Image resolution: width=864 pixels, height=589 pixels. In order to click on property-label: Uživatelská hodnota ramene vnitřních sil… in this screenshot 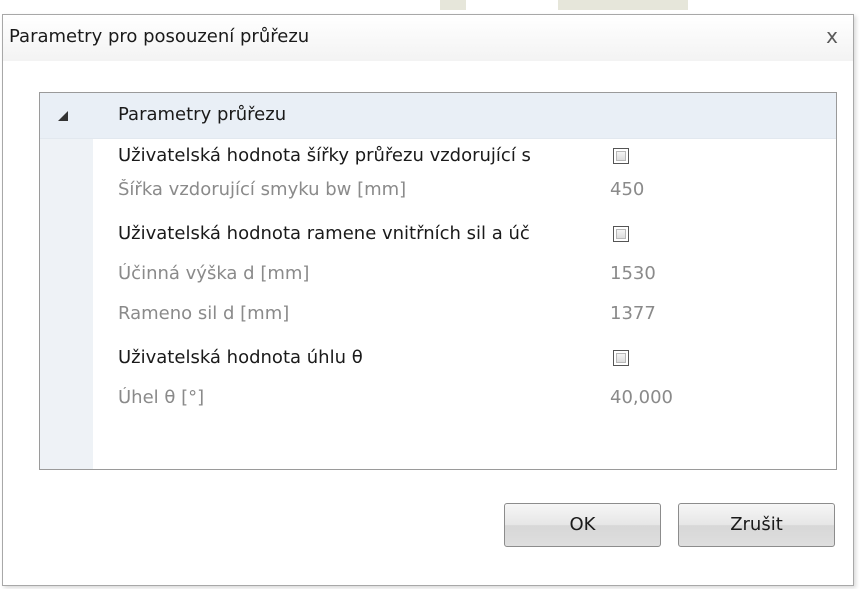, I will do `click(324, 233)`.